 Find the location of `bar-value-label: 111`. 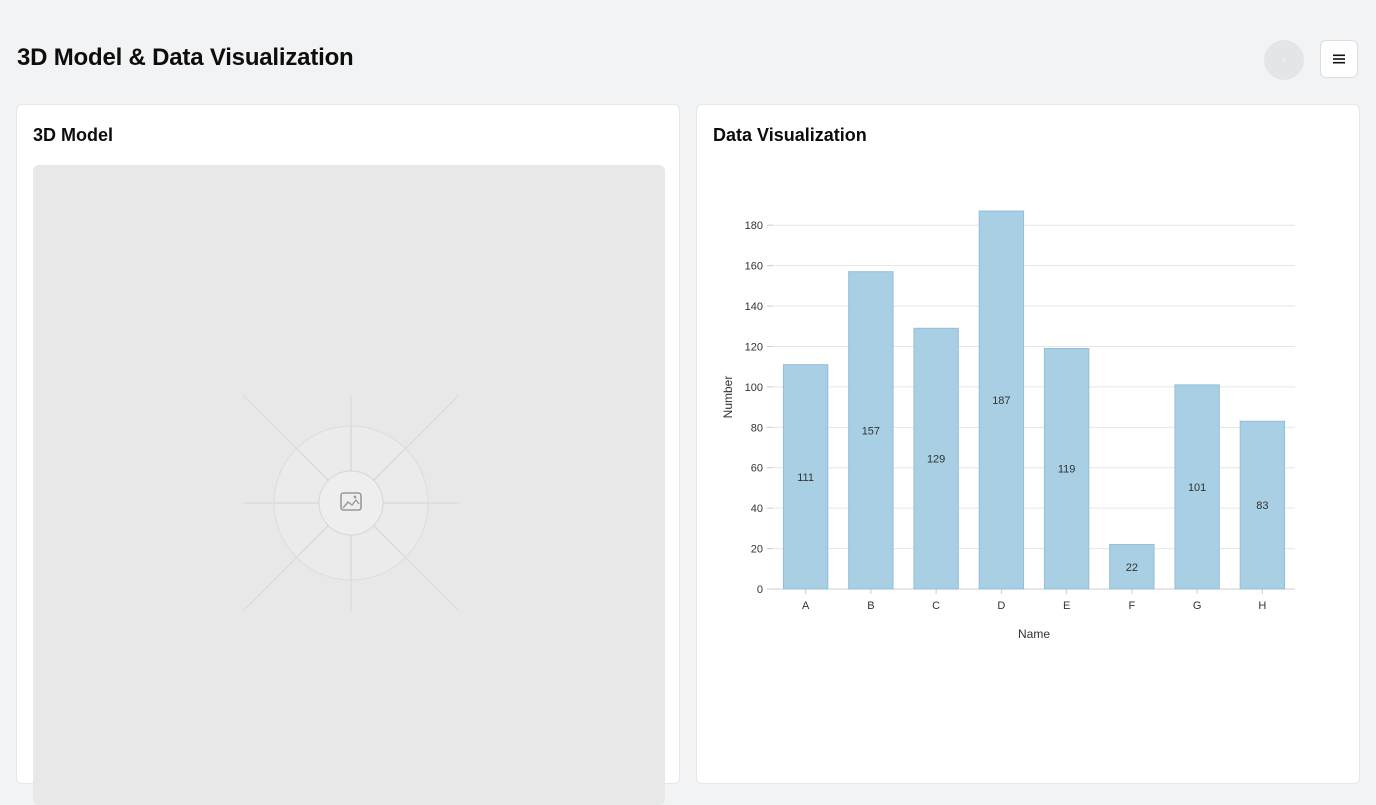

bar-value-label: 111 is located at coordinates (805, 478).